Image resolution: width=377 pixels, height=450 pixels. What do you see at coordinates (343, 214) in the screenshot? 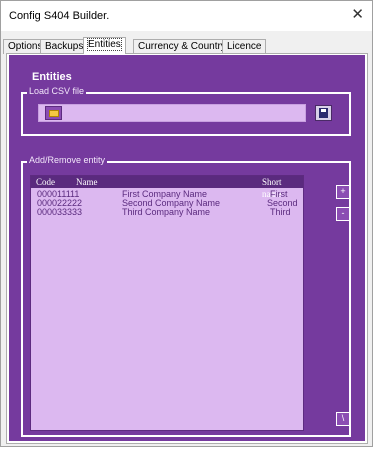
I see `remove-entity-button: -` at bounding box center [343, 214].